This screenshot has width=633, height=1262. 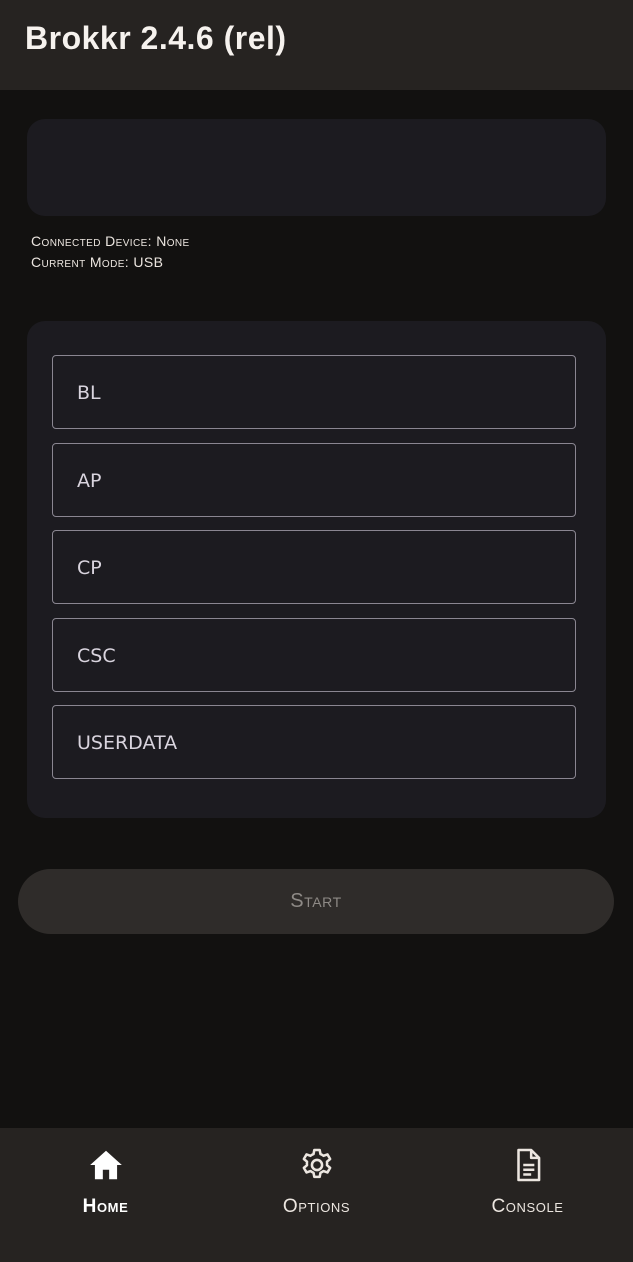 I want to click on bottom-navigation: Home Options Console, so click(x=316, y=1195).